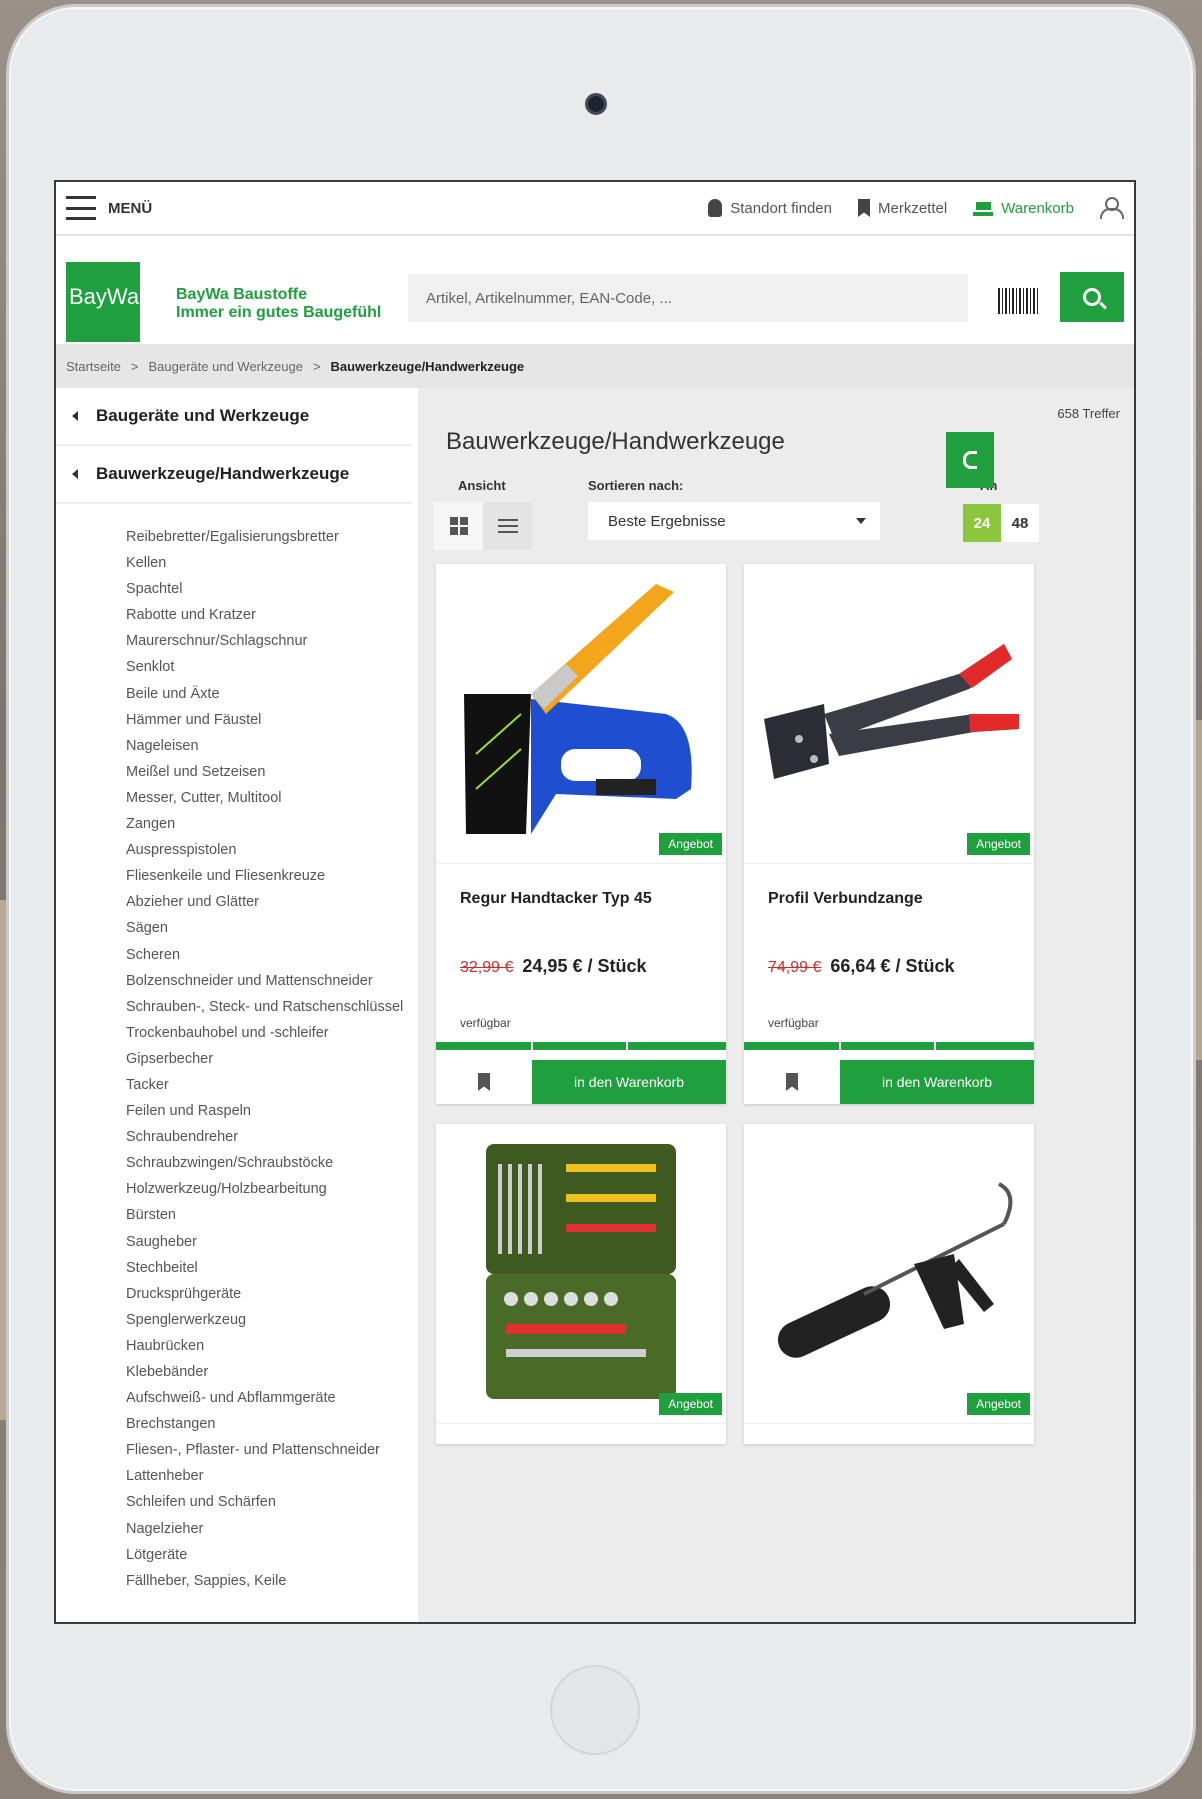 The height and width of the screenshot is (1799, 1202). I want to click on sidebar-subcategory-item: Zangen, so click(271, 824).